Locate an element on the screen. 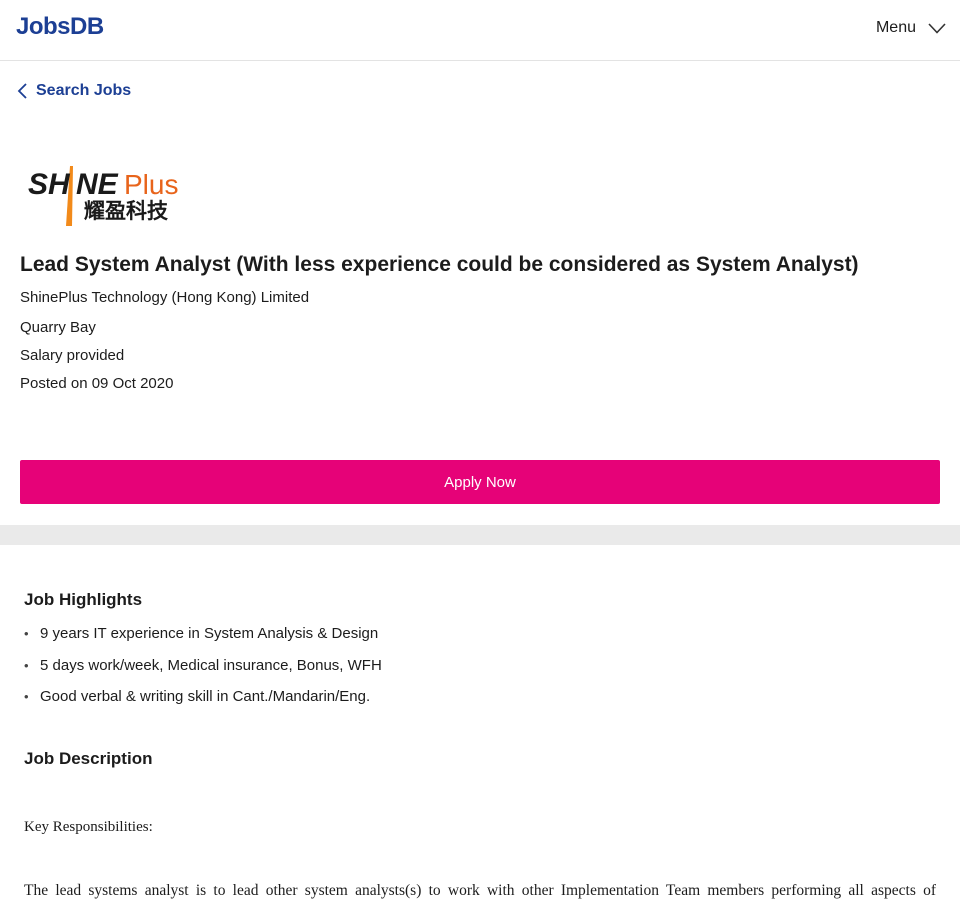 The width and height of the screenshot is (960, 900). chevron-down-icon is located at coordinates (937, 28).